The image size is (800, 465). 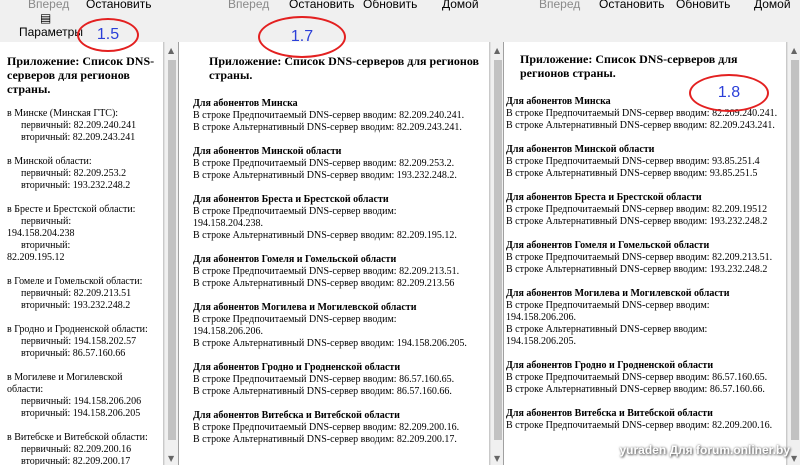 What do you see at coordinates (75, 281) in the screenshot?
I see `region-heading: в Гомеле и Гомельской области:` at bounding box center [75, 281].